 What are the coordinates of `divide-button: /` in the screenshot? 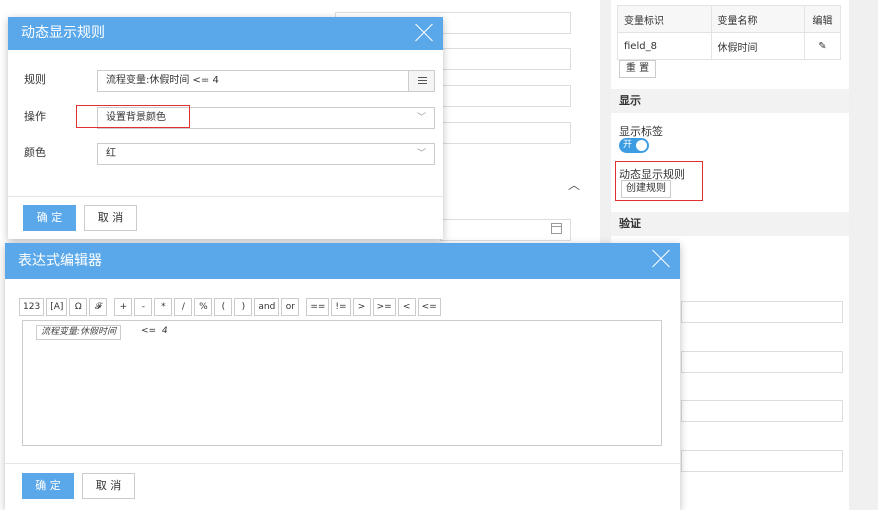 It's located at (183, 307).